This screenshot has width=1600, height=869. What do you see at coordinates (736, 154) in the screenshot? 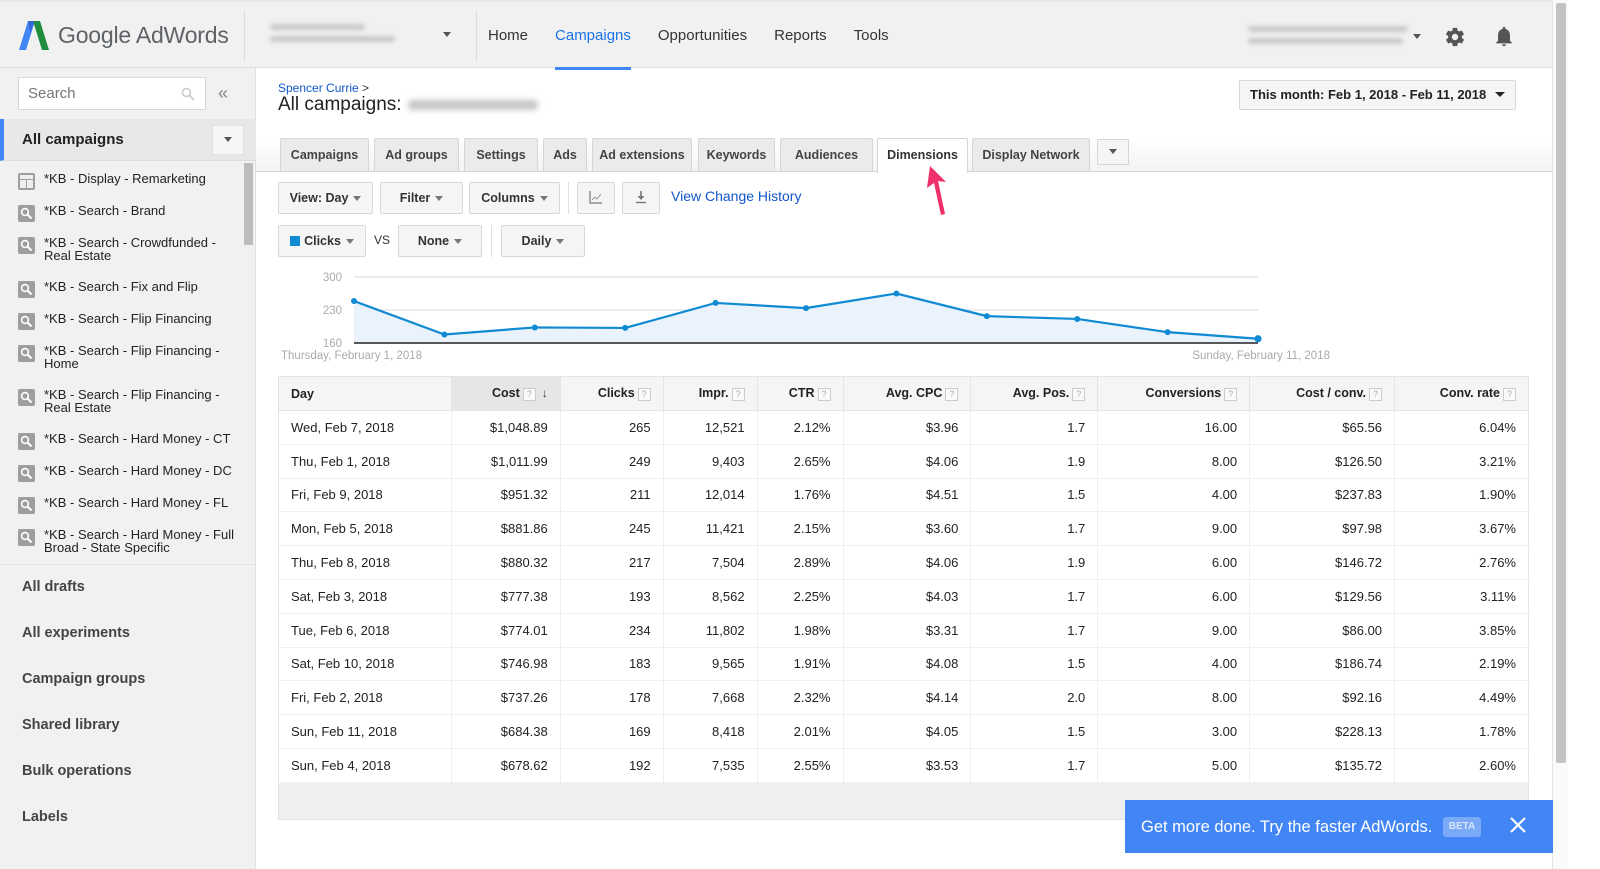
I see `tab-keywords: Keywords` at bounding box center [736, 154].